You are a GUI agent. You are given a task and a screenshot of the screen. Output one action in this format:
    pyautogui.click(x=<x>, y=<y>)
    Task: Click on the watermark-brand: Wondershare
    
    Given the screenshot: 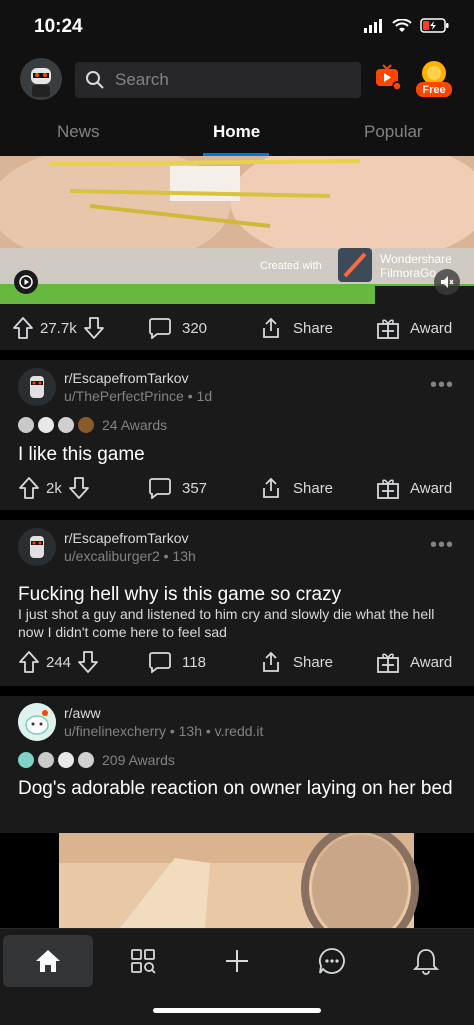 What is the action you would take?
    pyautogui.click(x=416, y=259)
    